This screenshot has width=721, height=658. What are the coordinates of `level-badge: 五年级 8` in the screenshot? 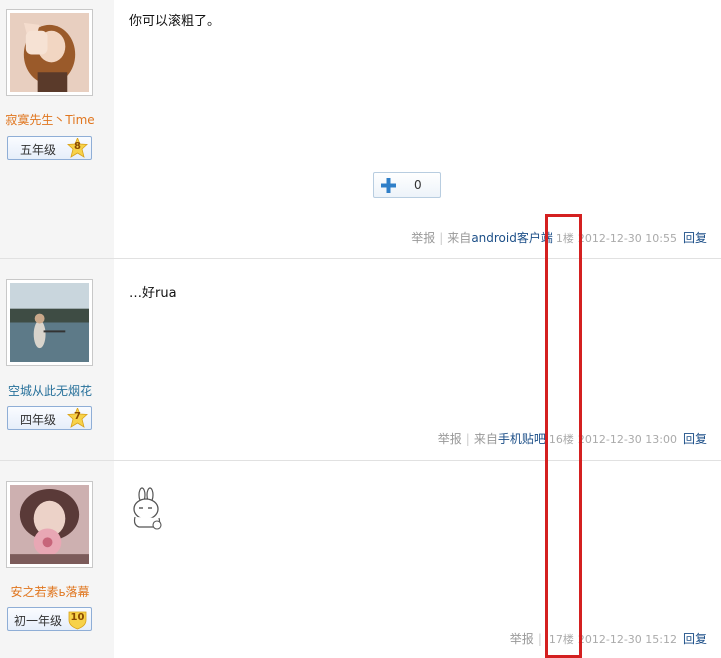 It's located at (49, 148).